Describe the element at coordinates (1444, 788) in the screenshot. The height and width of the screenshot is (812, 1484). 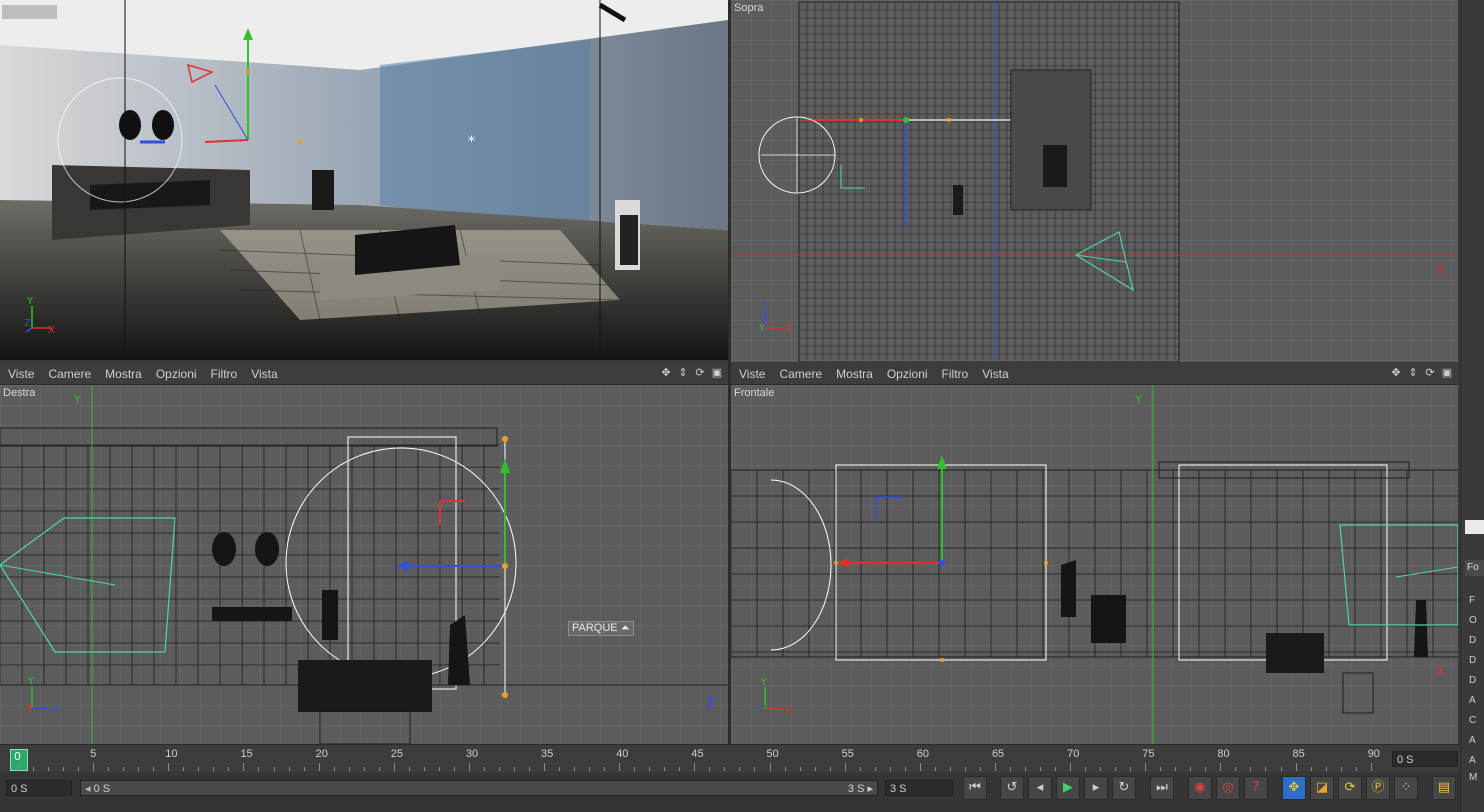
I see `film-icon: ▤` at that location.